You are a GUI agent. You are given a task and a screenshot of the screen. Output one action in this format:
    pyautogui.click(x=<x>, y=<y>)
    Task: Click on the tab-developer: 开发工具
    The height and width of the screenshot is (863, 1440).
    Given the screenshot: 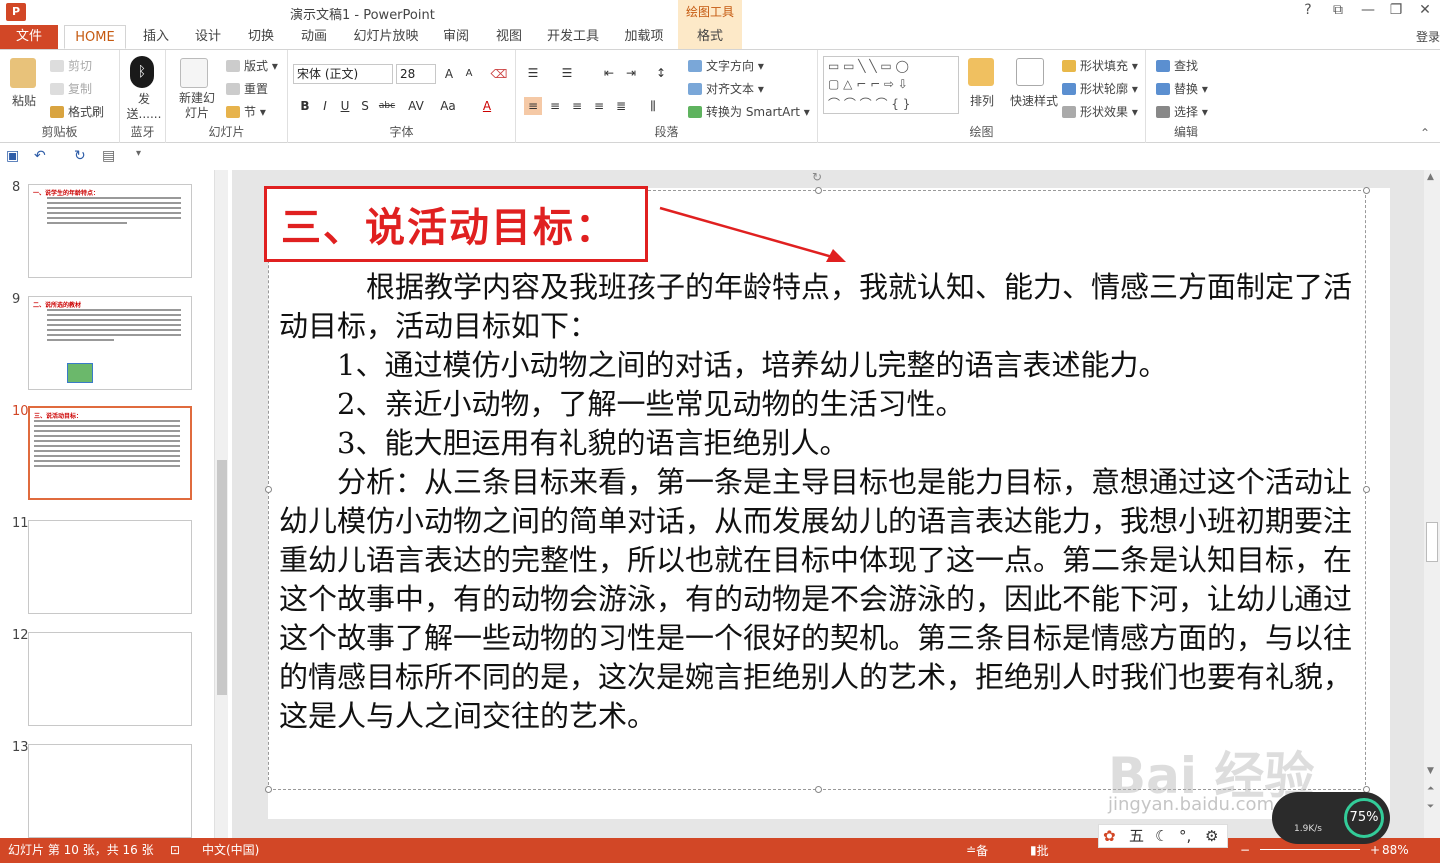 What is the action you would take?
    pyautogui.click(x=573, y=37)
    